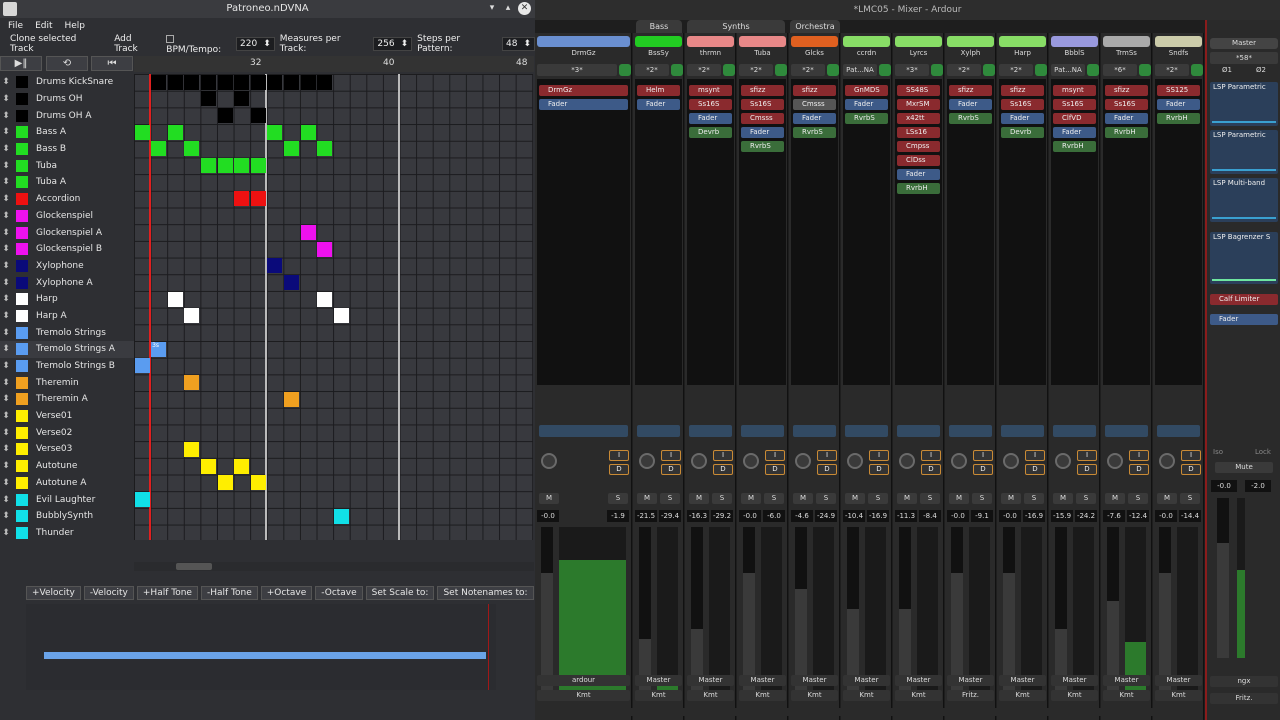 This screenshot has width=1280, height=720. What do you see at coordinates (67, 99) in the screenshot?
I see `track-row: ⬍ Drums OH` at bounding box center [67, 99].